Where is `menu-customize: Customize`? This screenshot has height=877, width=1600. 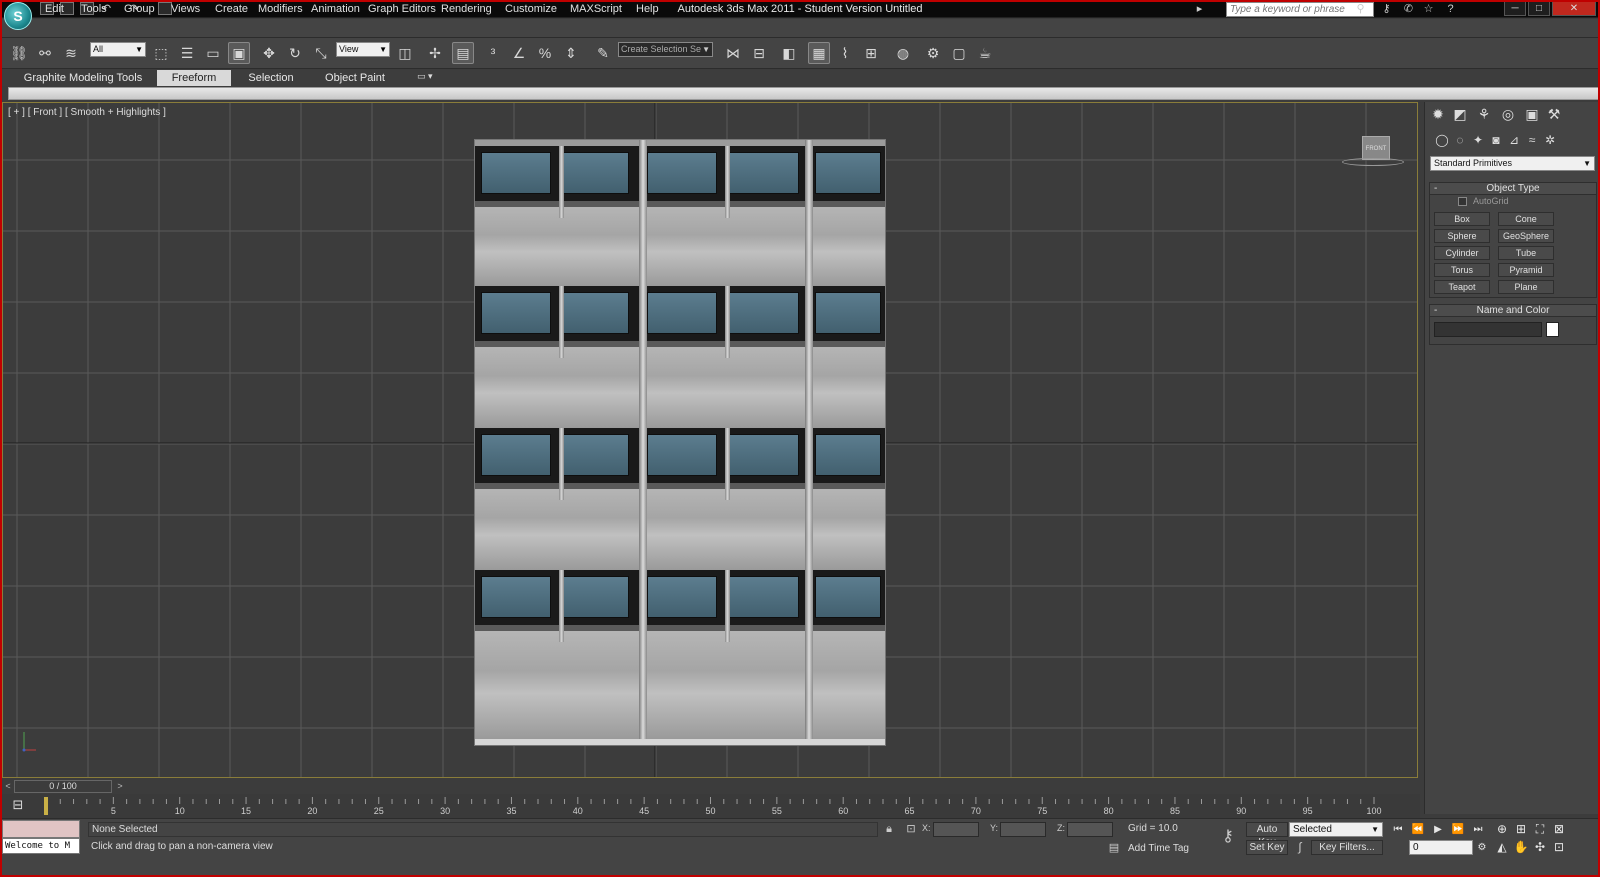
menu-customize: Customize is located at coordinates (531, 9).